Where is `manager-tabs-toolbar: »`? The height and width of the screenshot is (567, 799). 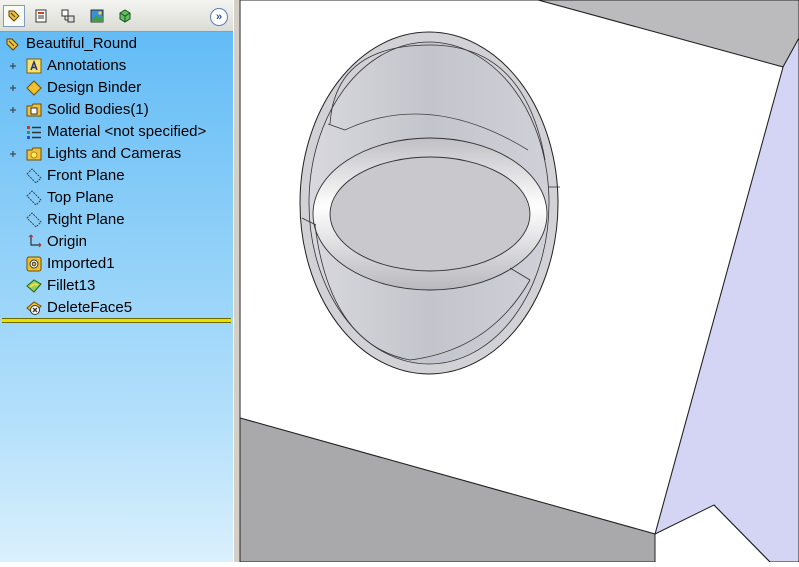
manager-tabs-toolbar: » is located at coordinates (116, 16).